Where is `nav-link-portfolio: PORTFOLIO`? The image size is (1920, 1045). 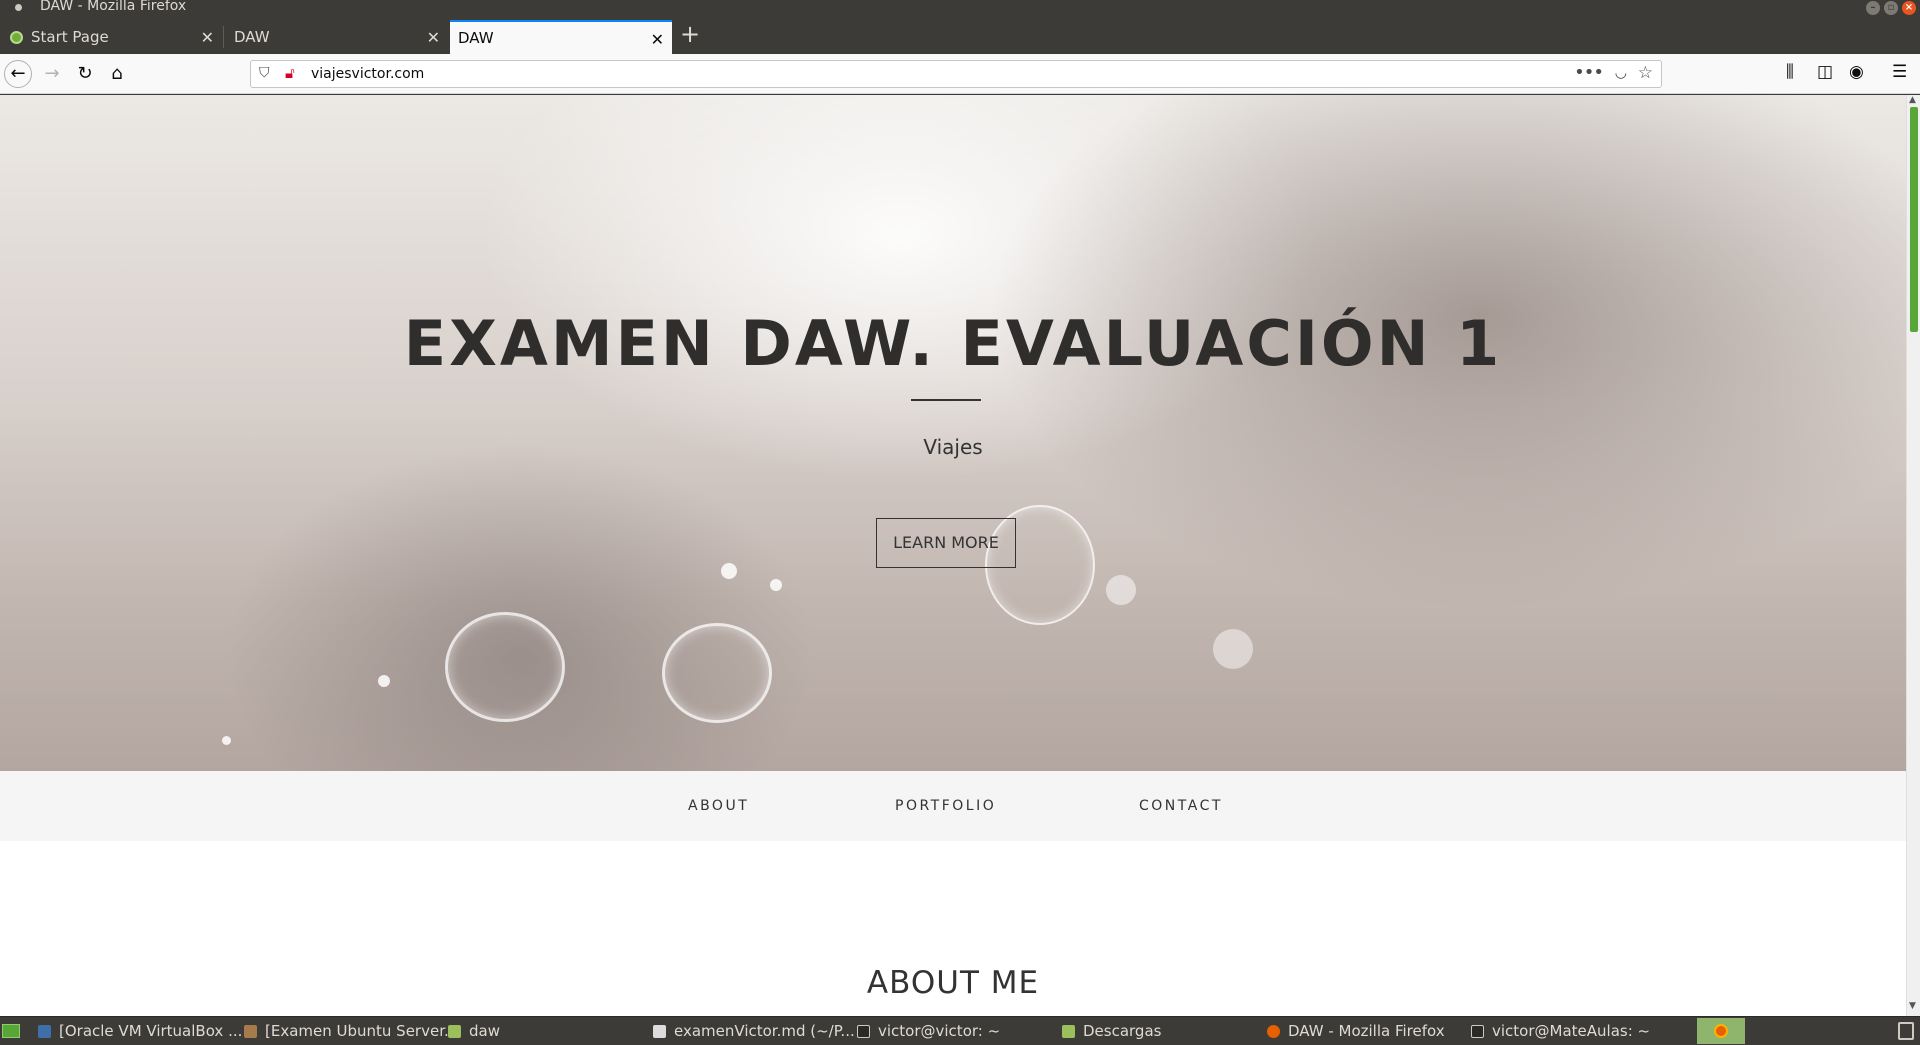
nav-link-portfolio: PORTFOLIO is located at coordinates (945, 806).